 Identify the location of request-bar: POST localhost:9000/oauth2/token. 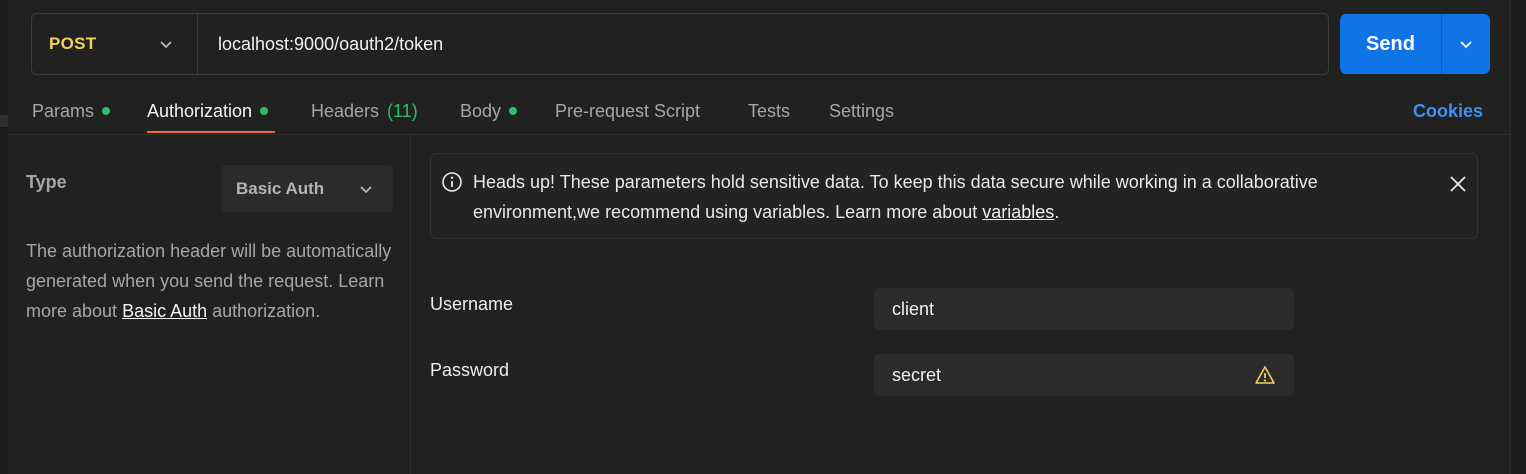
(680, 44).